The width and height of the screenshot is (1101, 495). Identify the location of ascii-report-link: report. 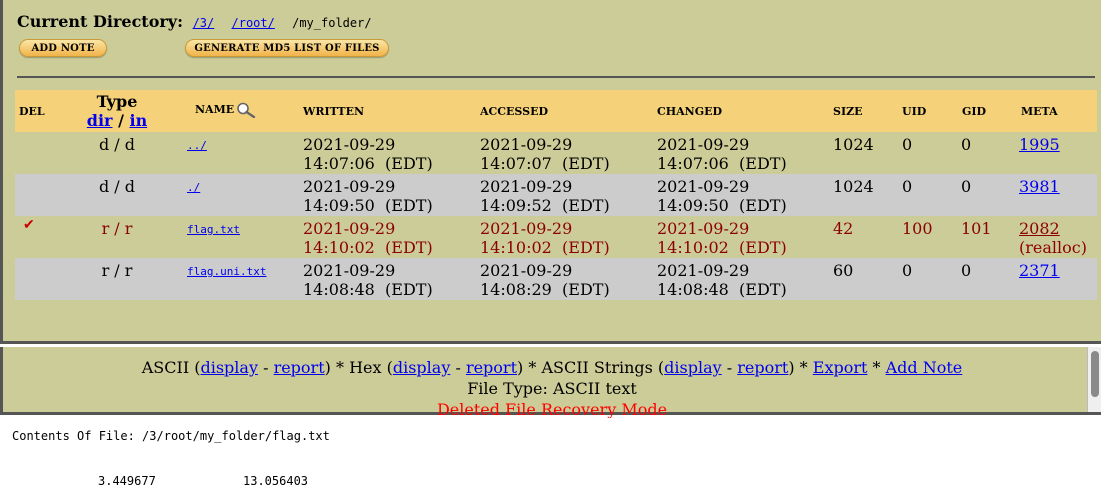
(299, 367).